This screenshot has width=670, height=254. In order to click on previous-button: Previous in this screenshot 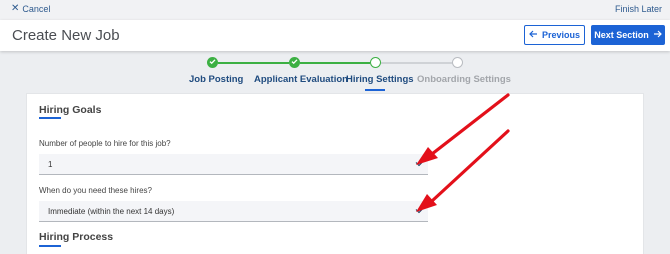, I will do `click(554, 35)`.